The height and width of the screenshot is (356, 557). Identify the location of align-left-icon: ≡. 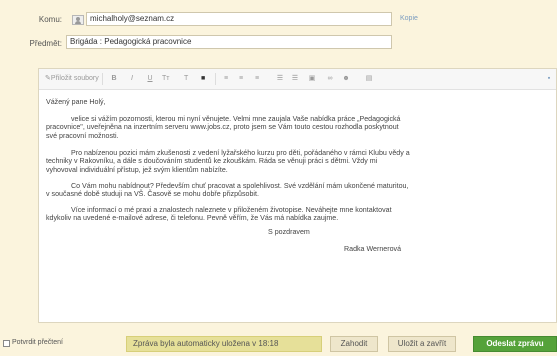
(226, 79).